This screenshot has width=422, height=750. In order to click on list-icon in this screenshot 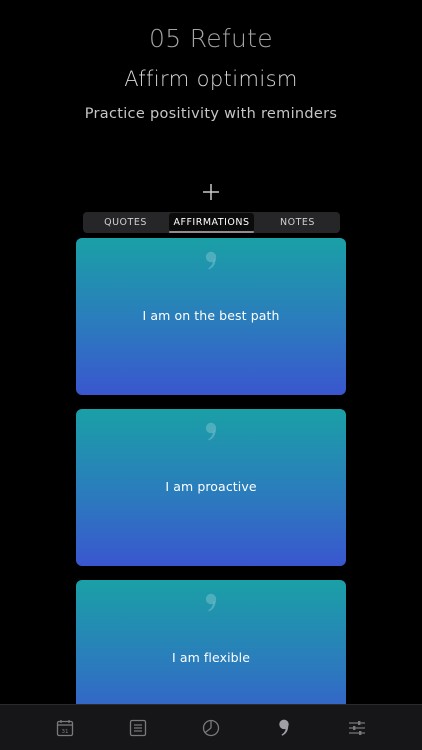, I will do `click(137, 727)`.